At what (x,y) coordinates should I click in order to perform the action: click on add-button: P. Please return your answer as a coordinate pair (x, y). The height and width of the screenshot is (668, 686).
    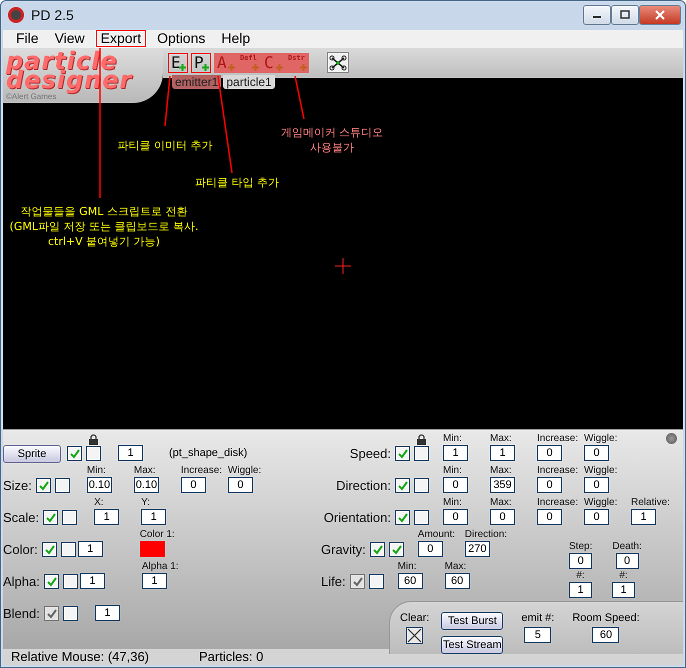
    Looking at the image, I should click on (201, 62).